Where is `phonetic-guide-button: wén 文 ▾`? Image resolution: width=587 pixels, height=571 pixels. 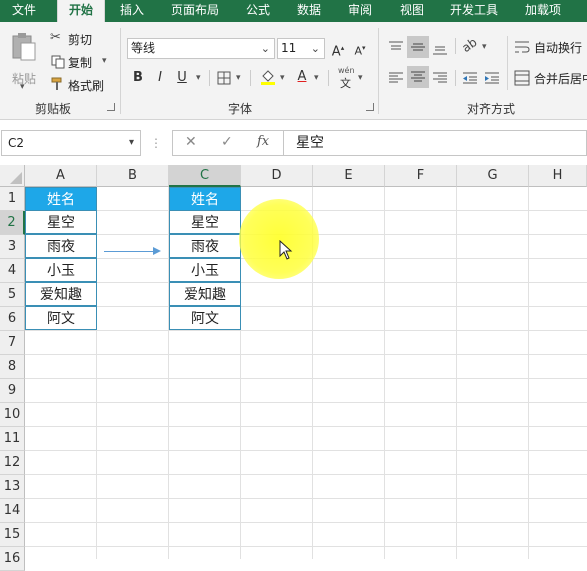 phonetic-guide-button: wén 文 ▾ is located at coordinates (351, 78).